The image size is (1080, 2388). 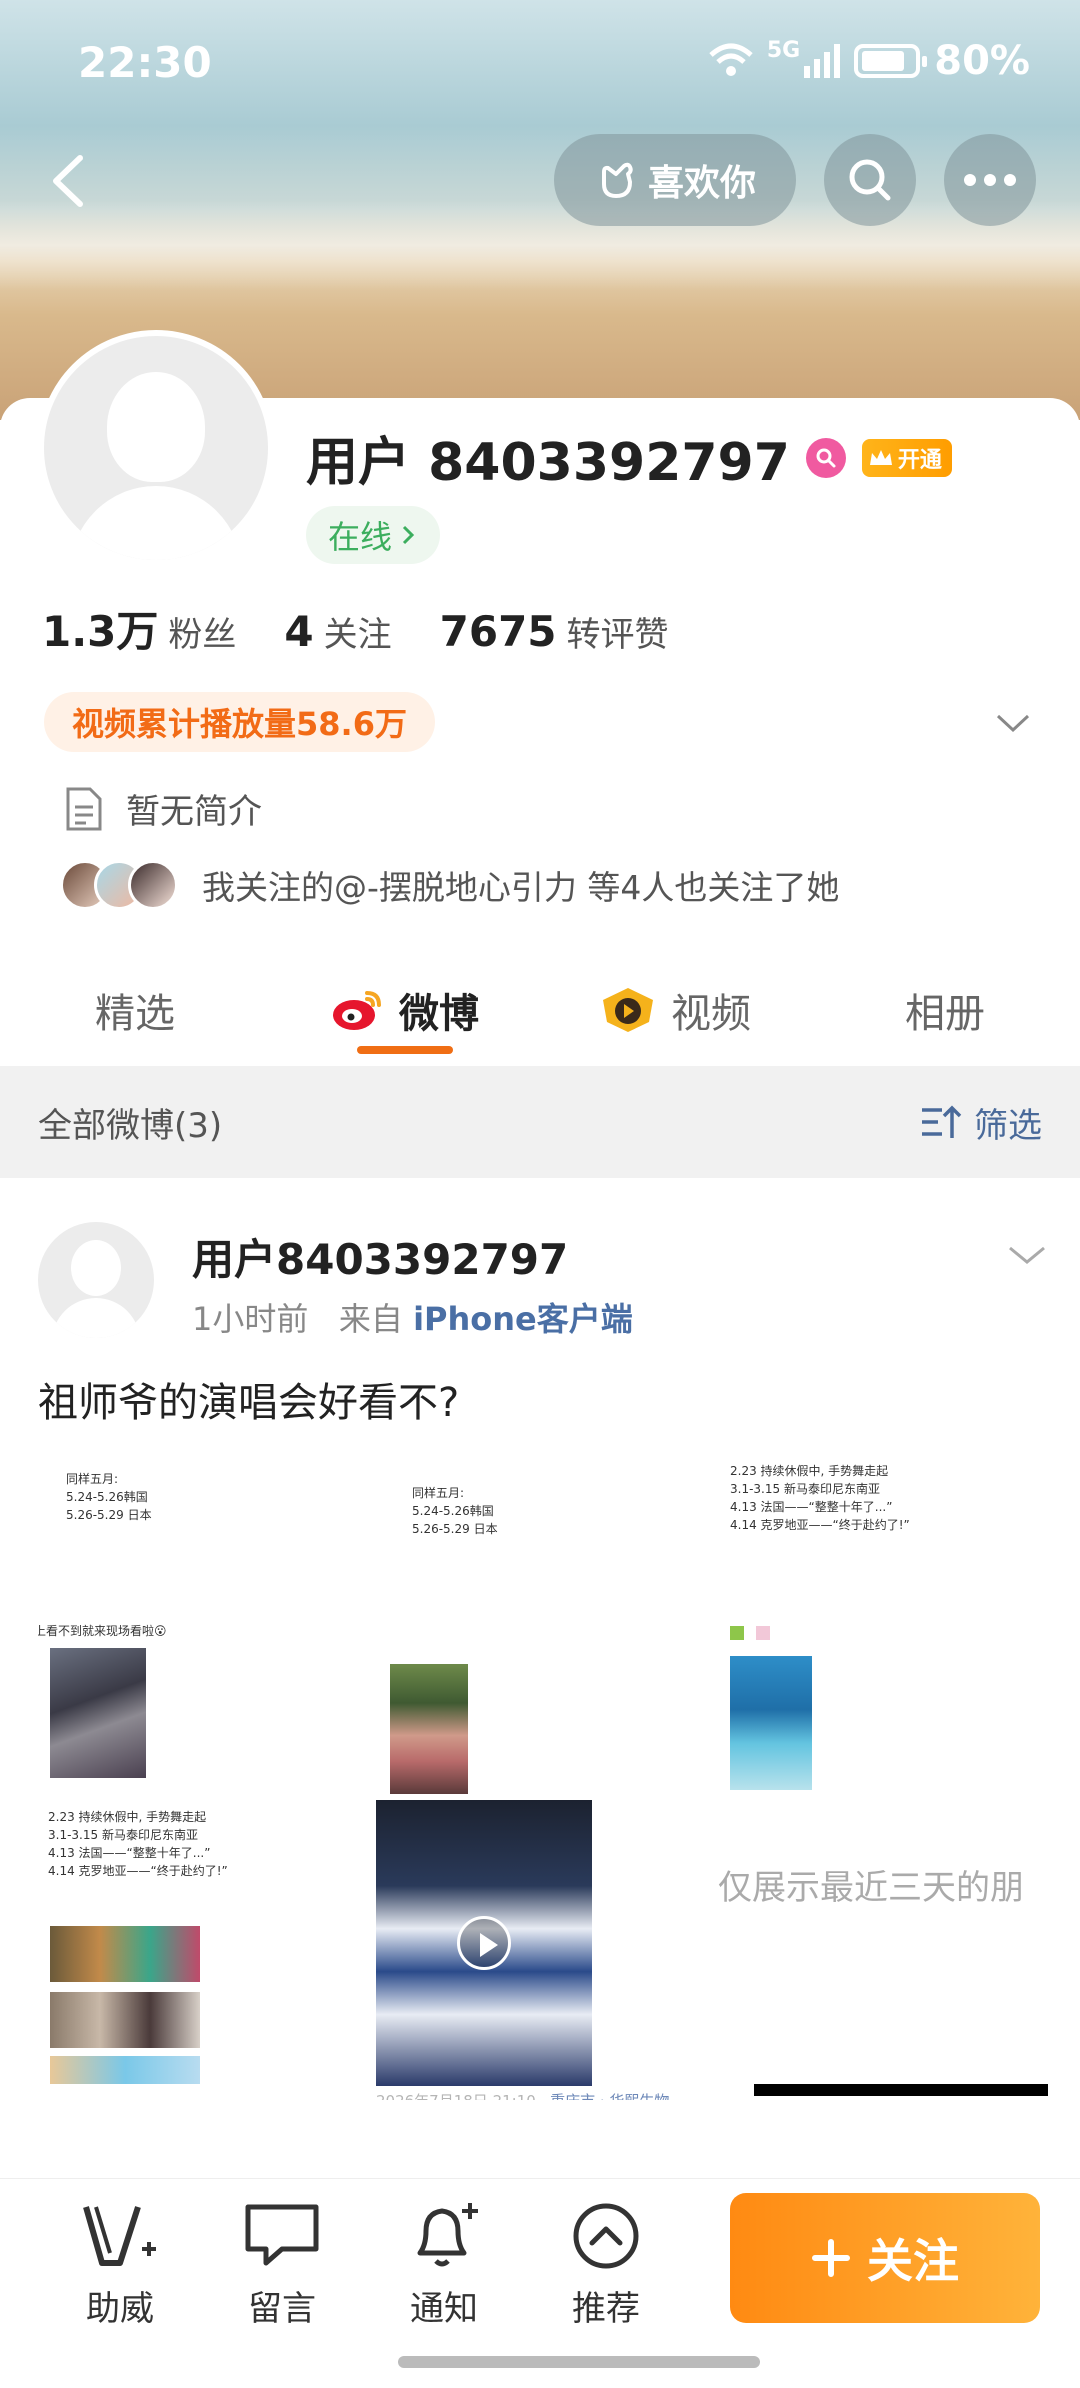 I want to click on profile-stats: 1.3万 粉丝 4 关注 7675 转评赞, so click(x=379, y=628).